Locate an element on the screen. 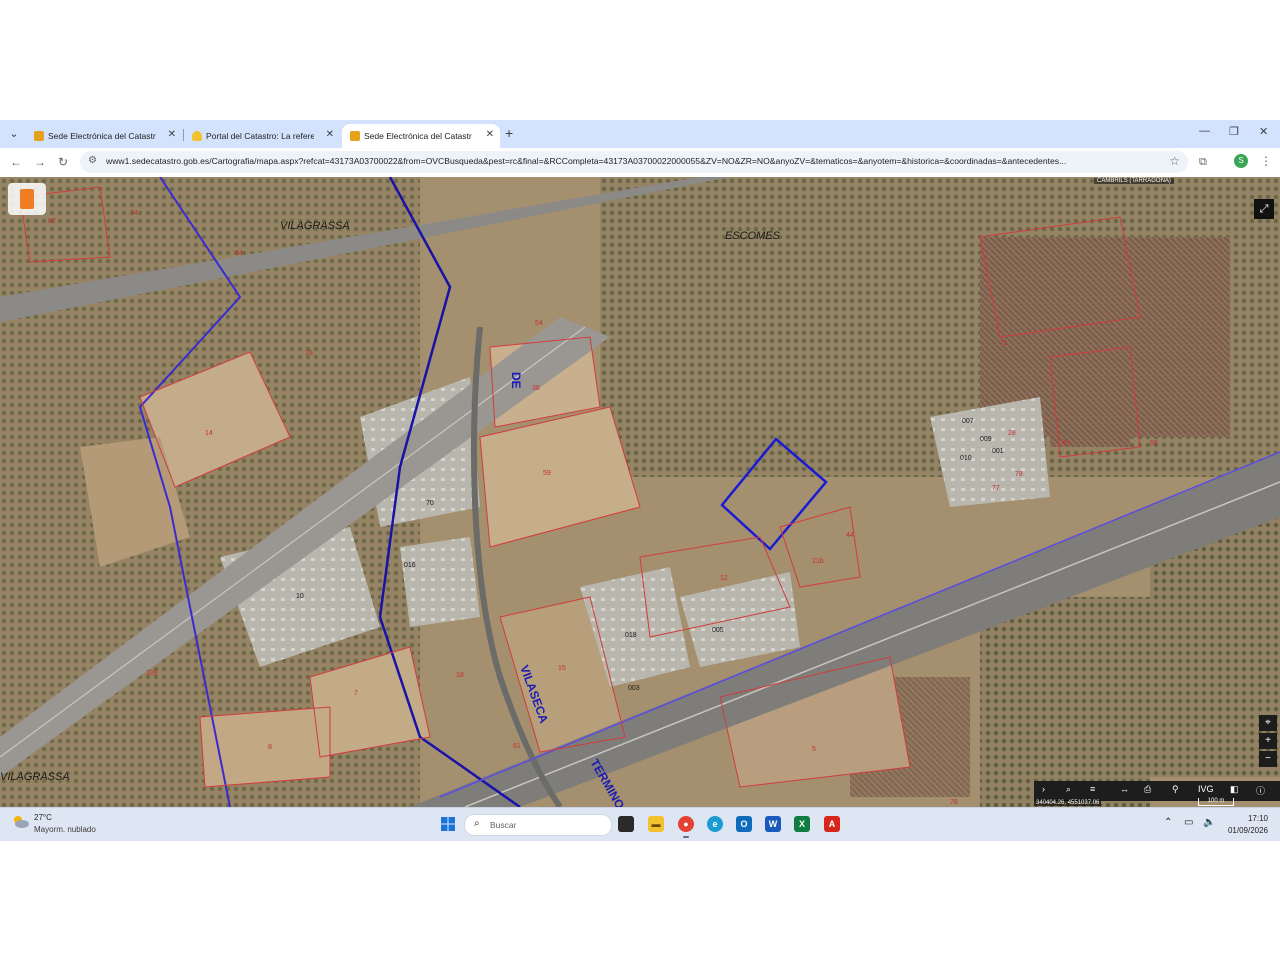 This screenshot has width=1280, height=960. excel-icon: X is located at coordinates (802, 824).